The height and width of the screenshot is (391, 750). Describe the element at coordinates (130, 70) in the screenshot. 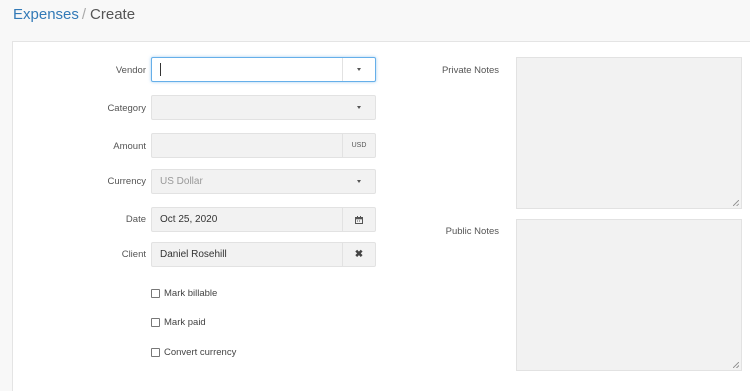

I see `vendor-label: Vendor` at that location.